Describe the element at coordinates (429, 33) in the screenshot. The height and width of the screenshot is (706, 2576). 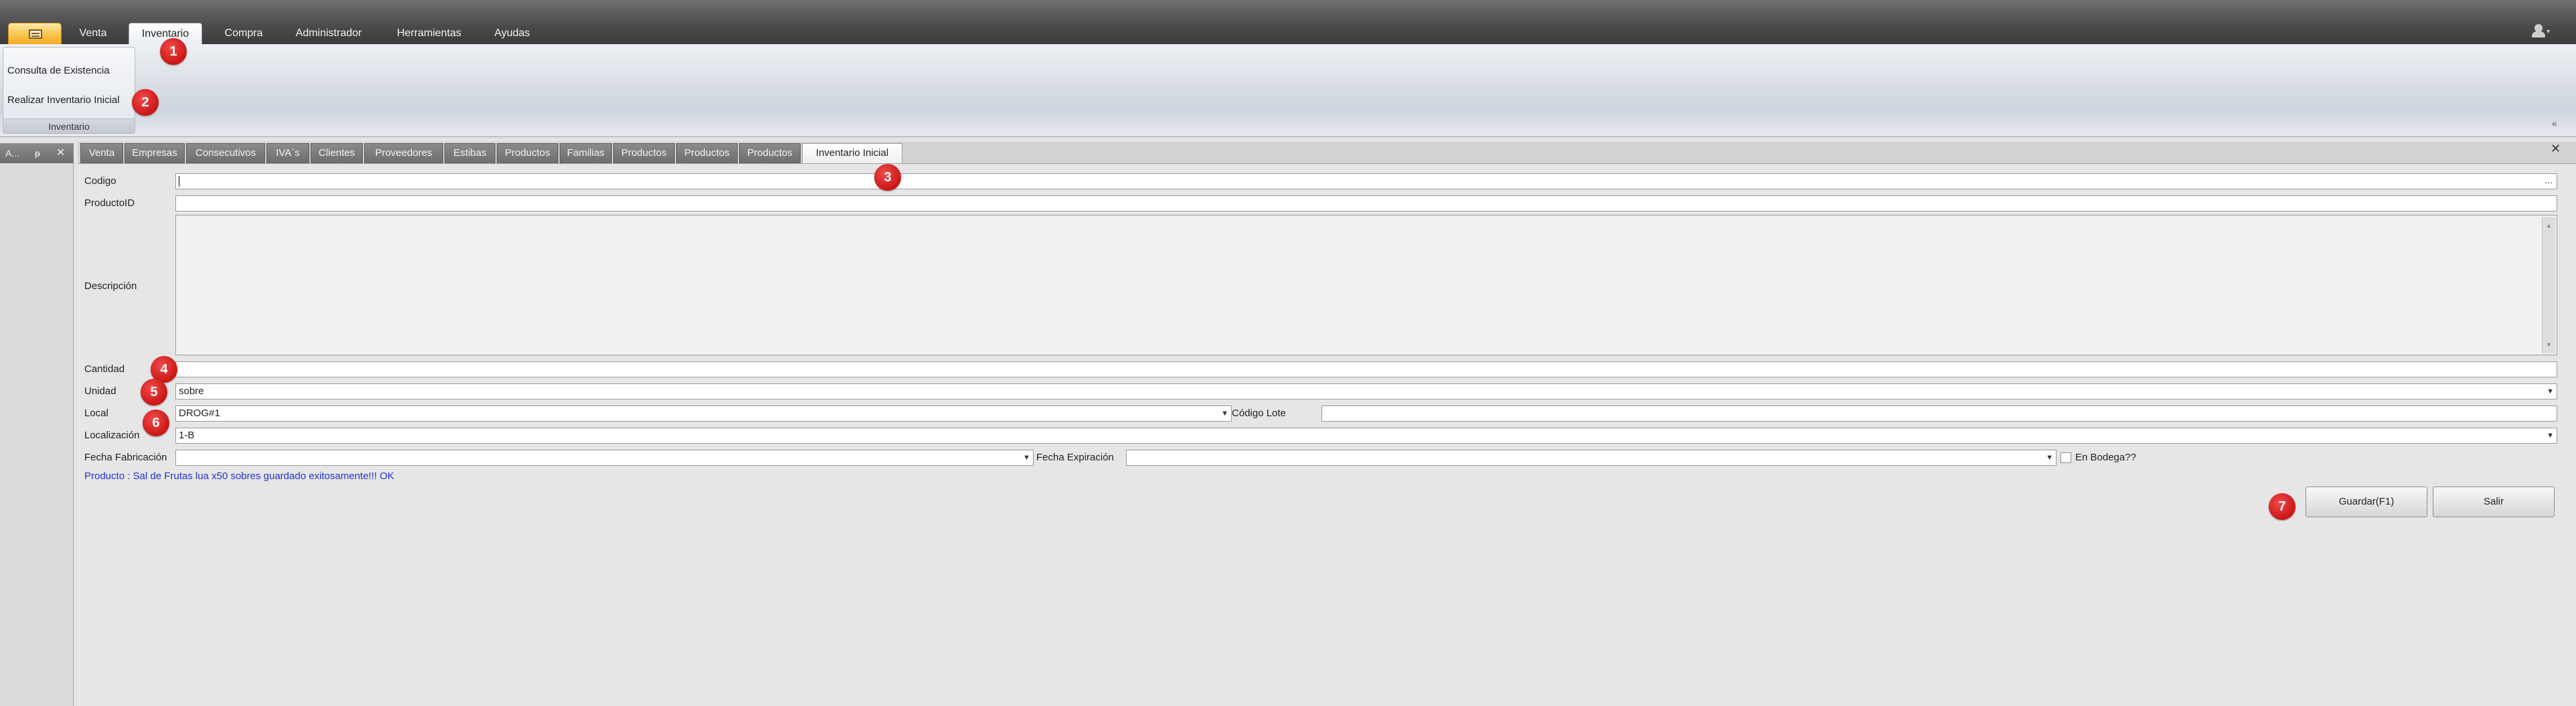
I see `menu-tab-herramientas: Herramientas` at that location.